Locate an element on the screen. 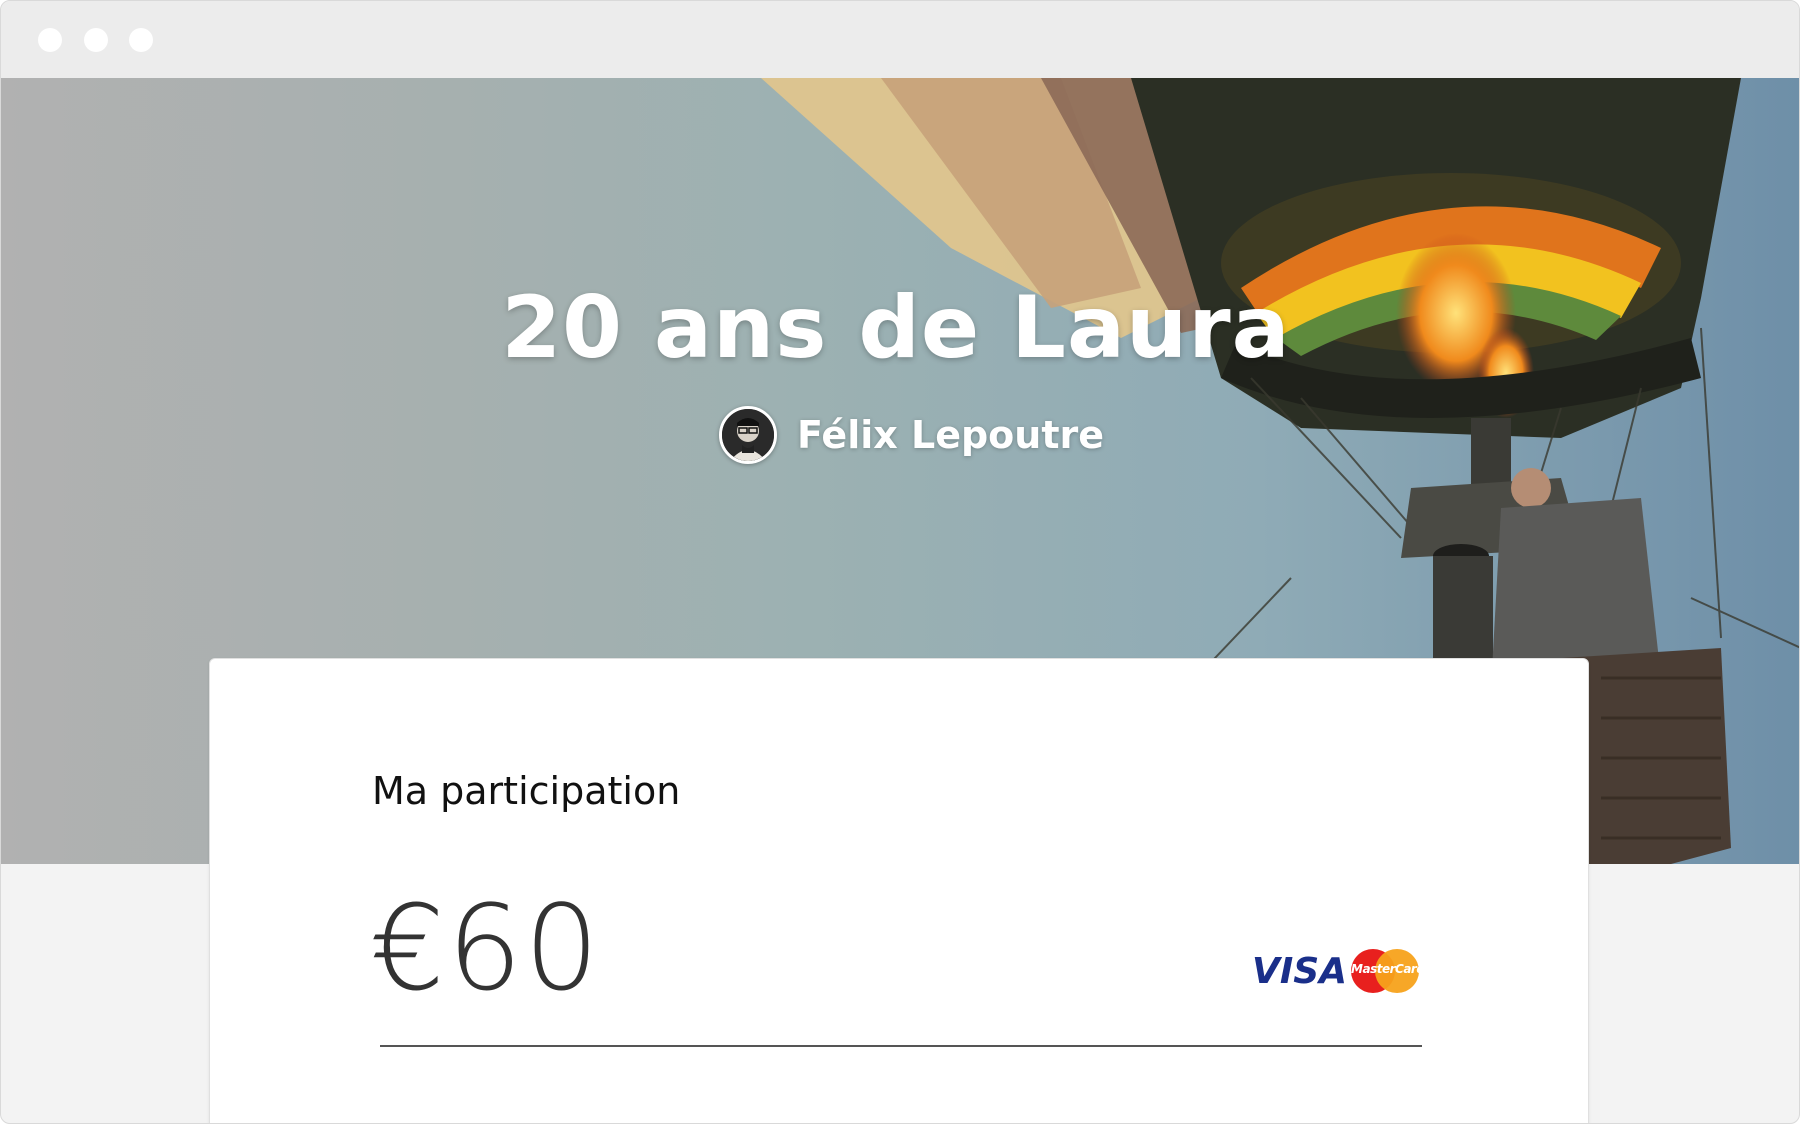 The image size is (1800, 1124). payment-logos: VISA MasterCard is located at coordinates (1338, 971).